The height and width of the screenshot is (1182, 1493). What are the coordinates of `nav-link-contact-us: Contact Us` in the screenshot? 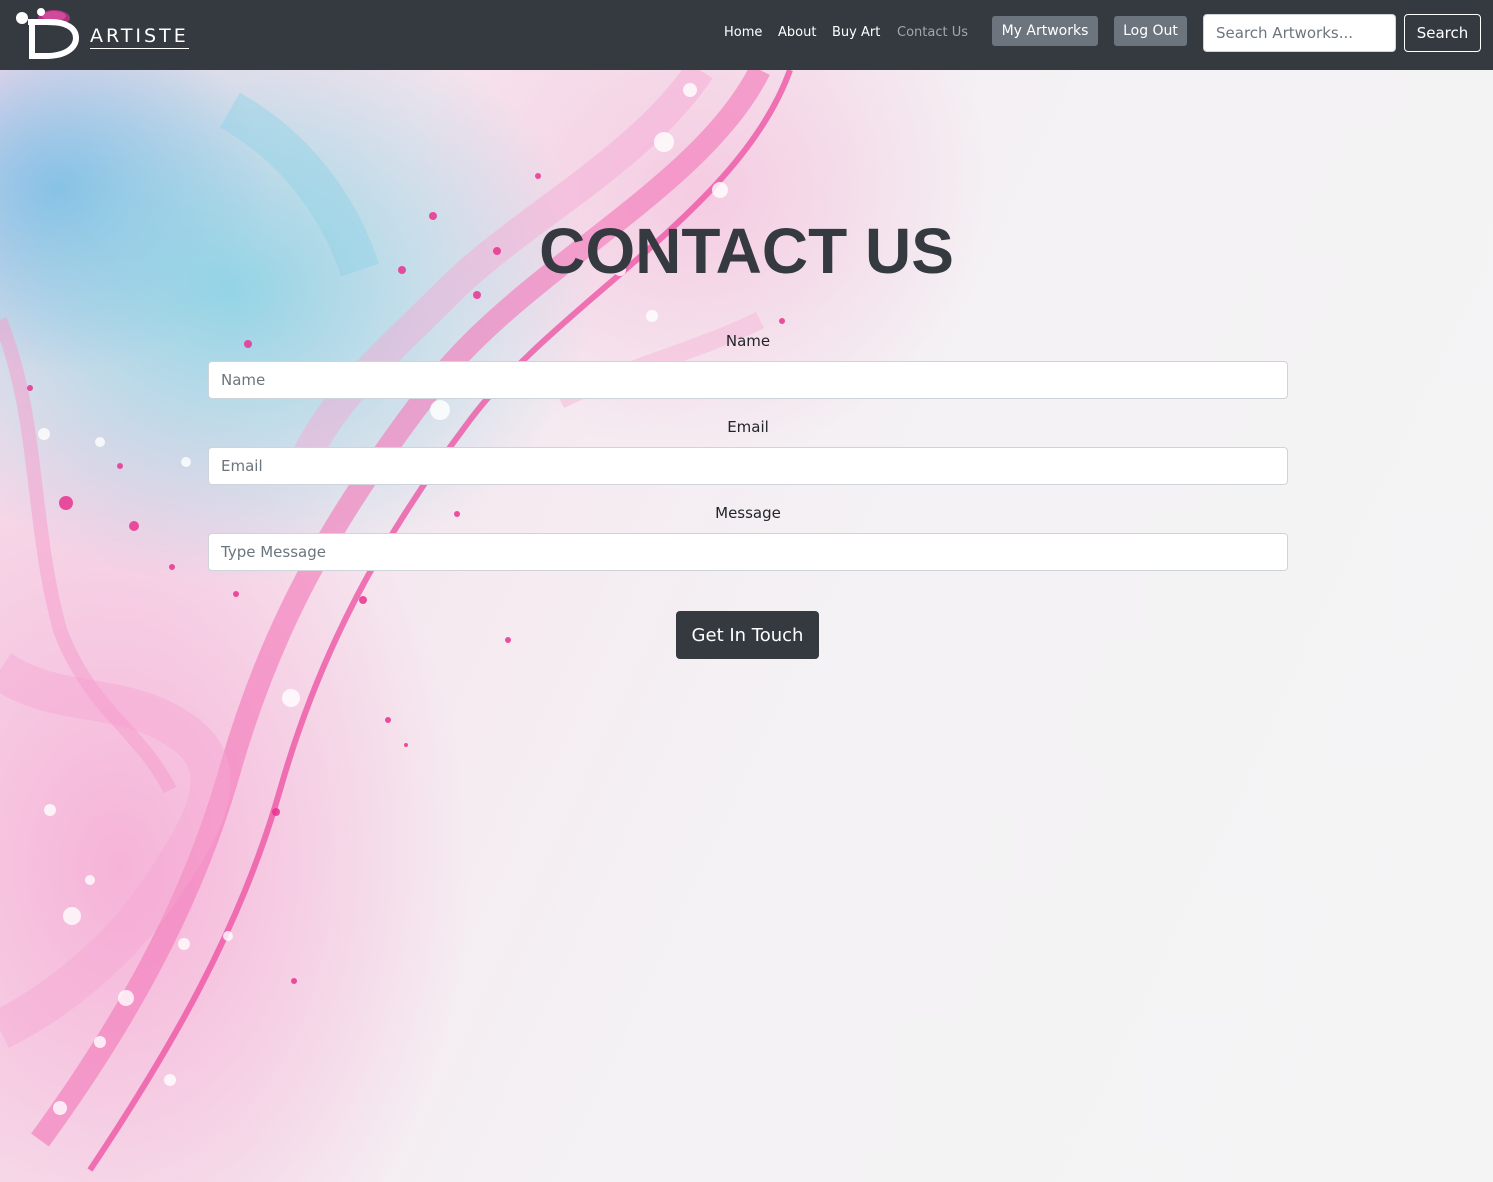 It's located at (932, 33).